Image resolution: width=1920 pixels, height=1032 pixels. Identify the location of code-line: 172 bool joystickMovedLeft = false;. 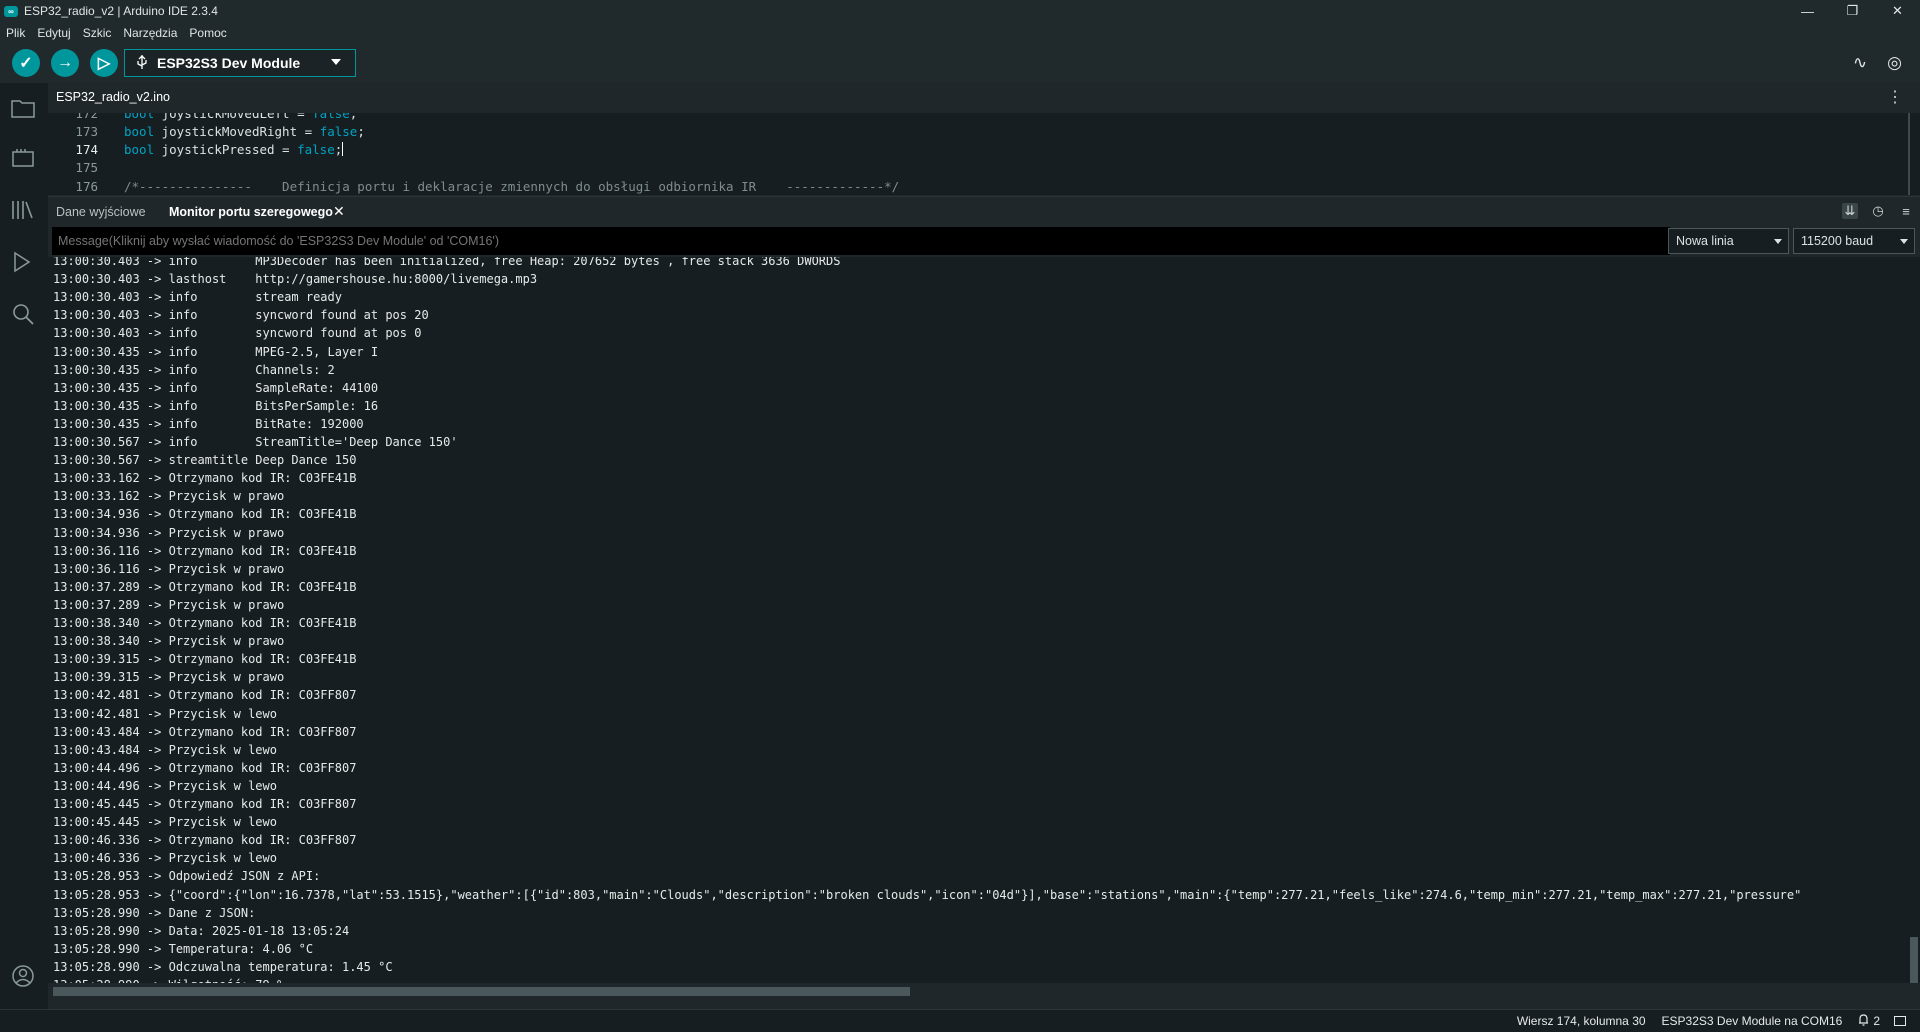
(983, 118).